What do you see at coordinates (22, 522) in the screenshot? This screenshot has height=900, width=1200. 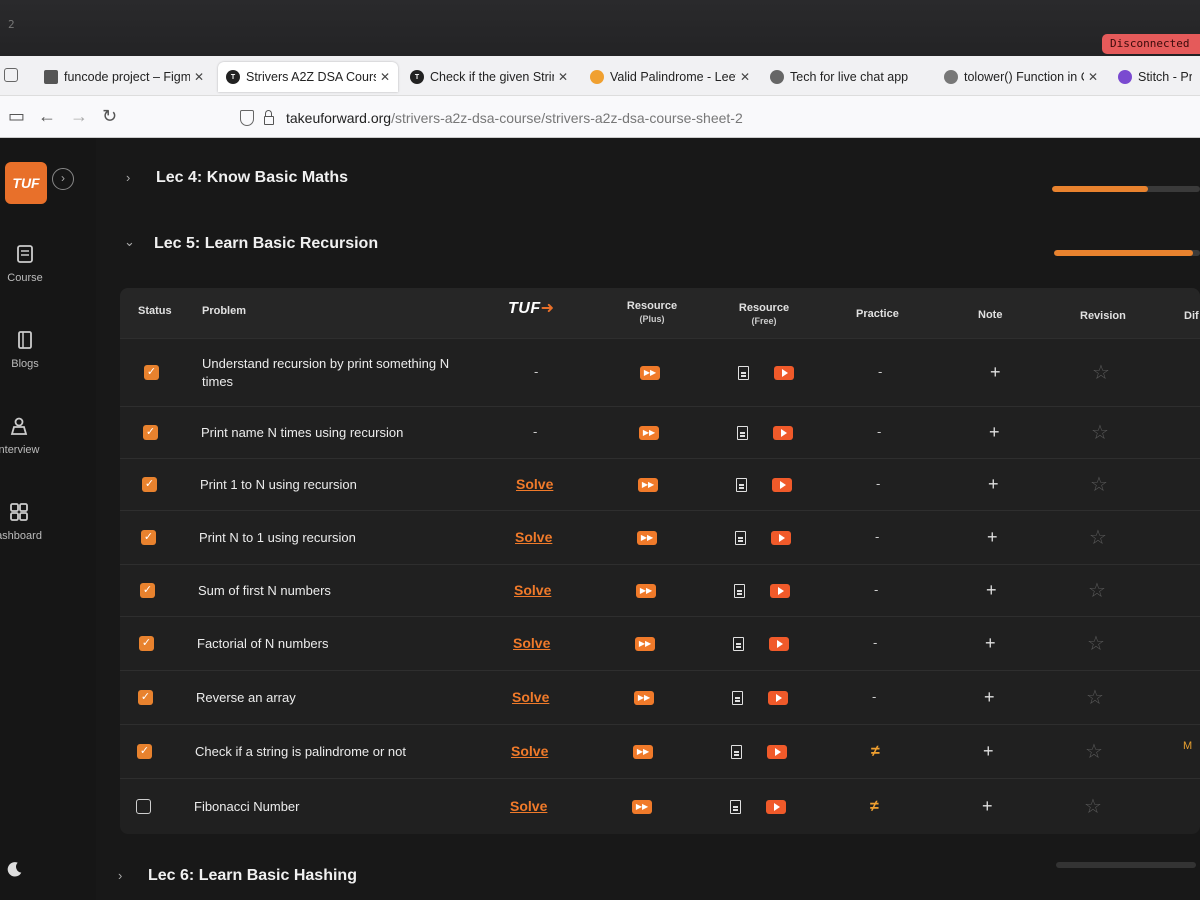 I see `sidebar-item-dashboard: ashboard` at bounding box center [22, 522].